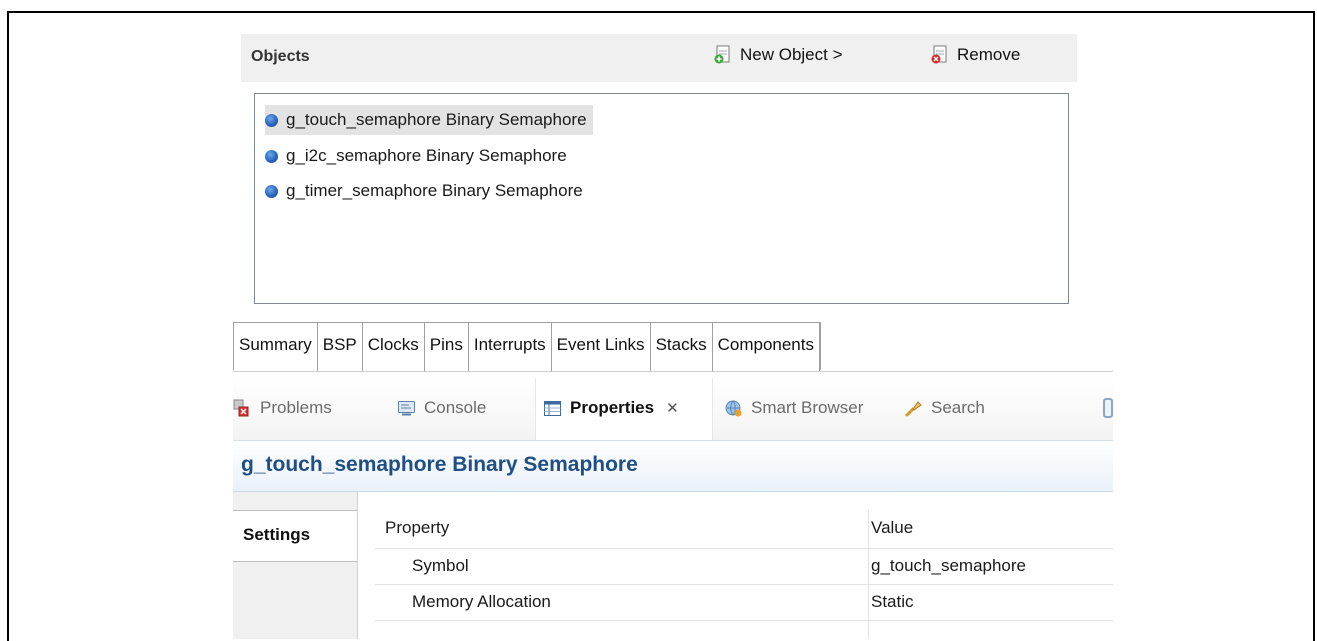 Image resolution: width=1317 pixels, height=641 pixels. I want to click on tab-problems: Problems, so click(282, 408).